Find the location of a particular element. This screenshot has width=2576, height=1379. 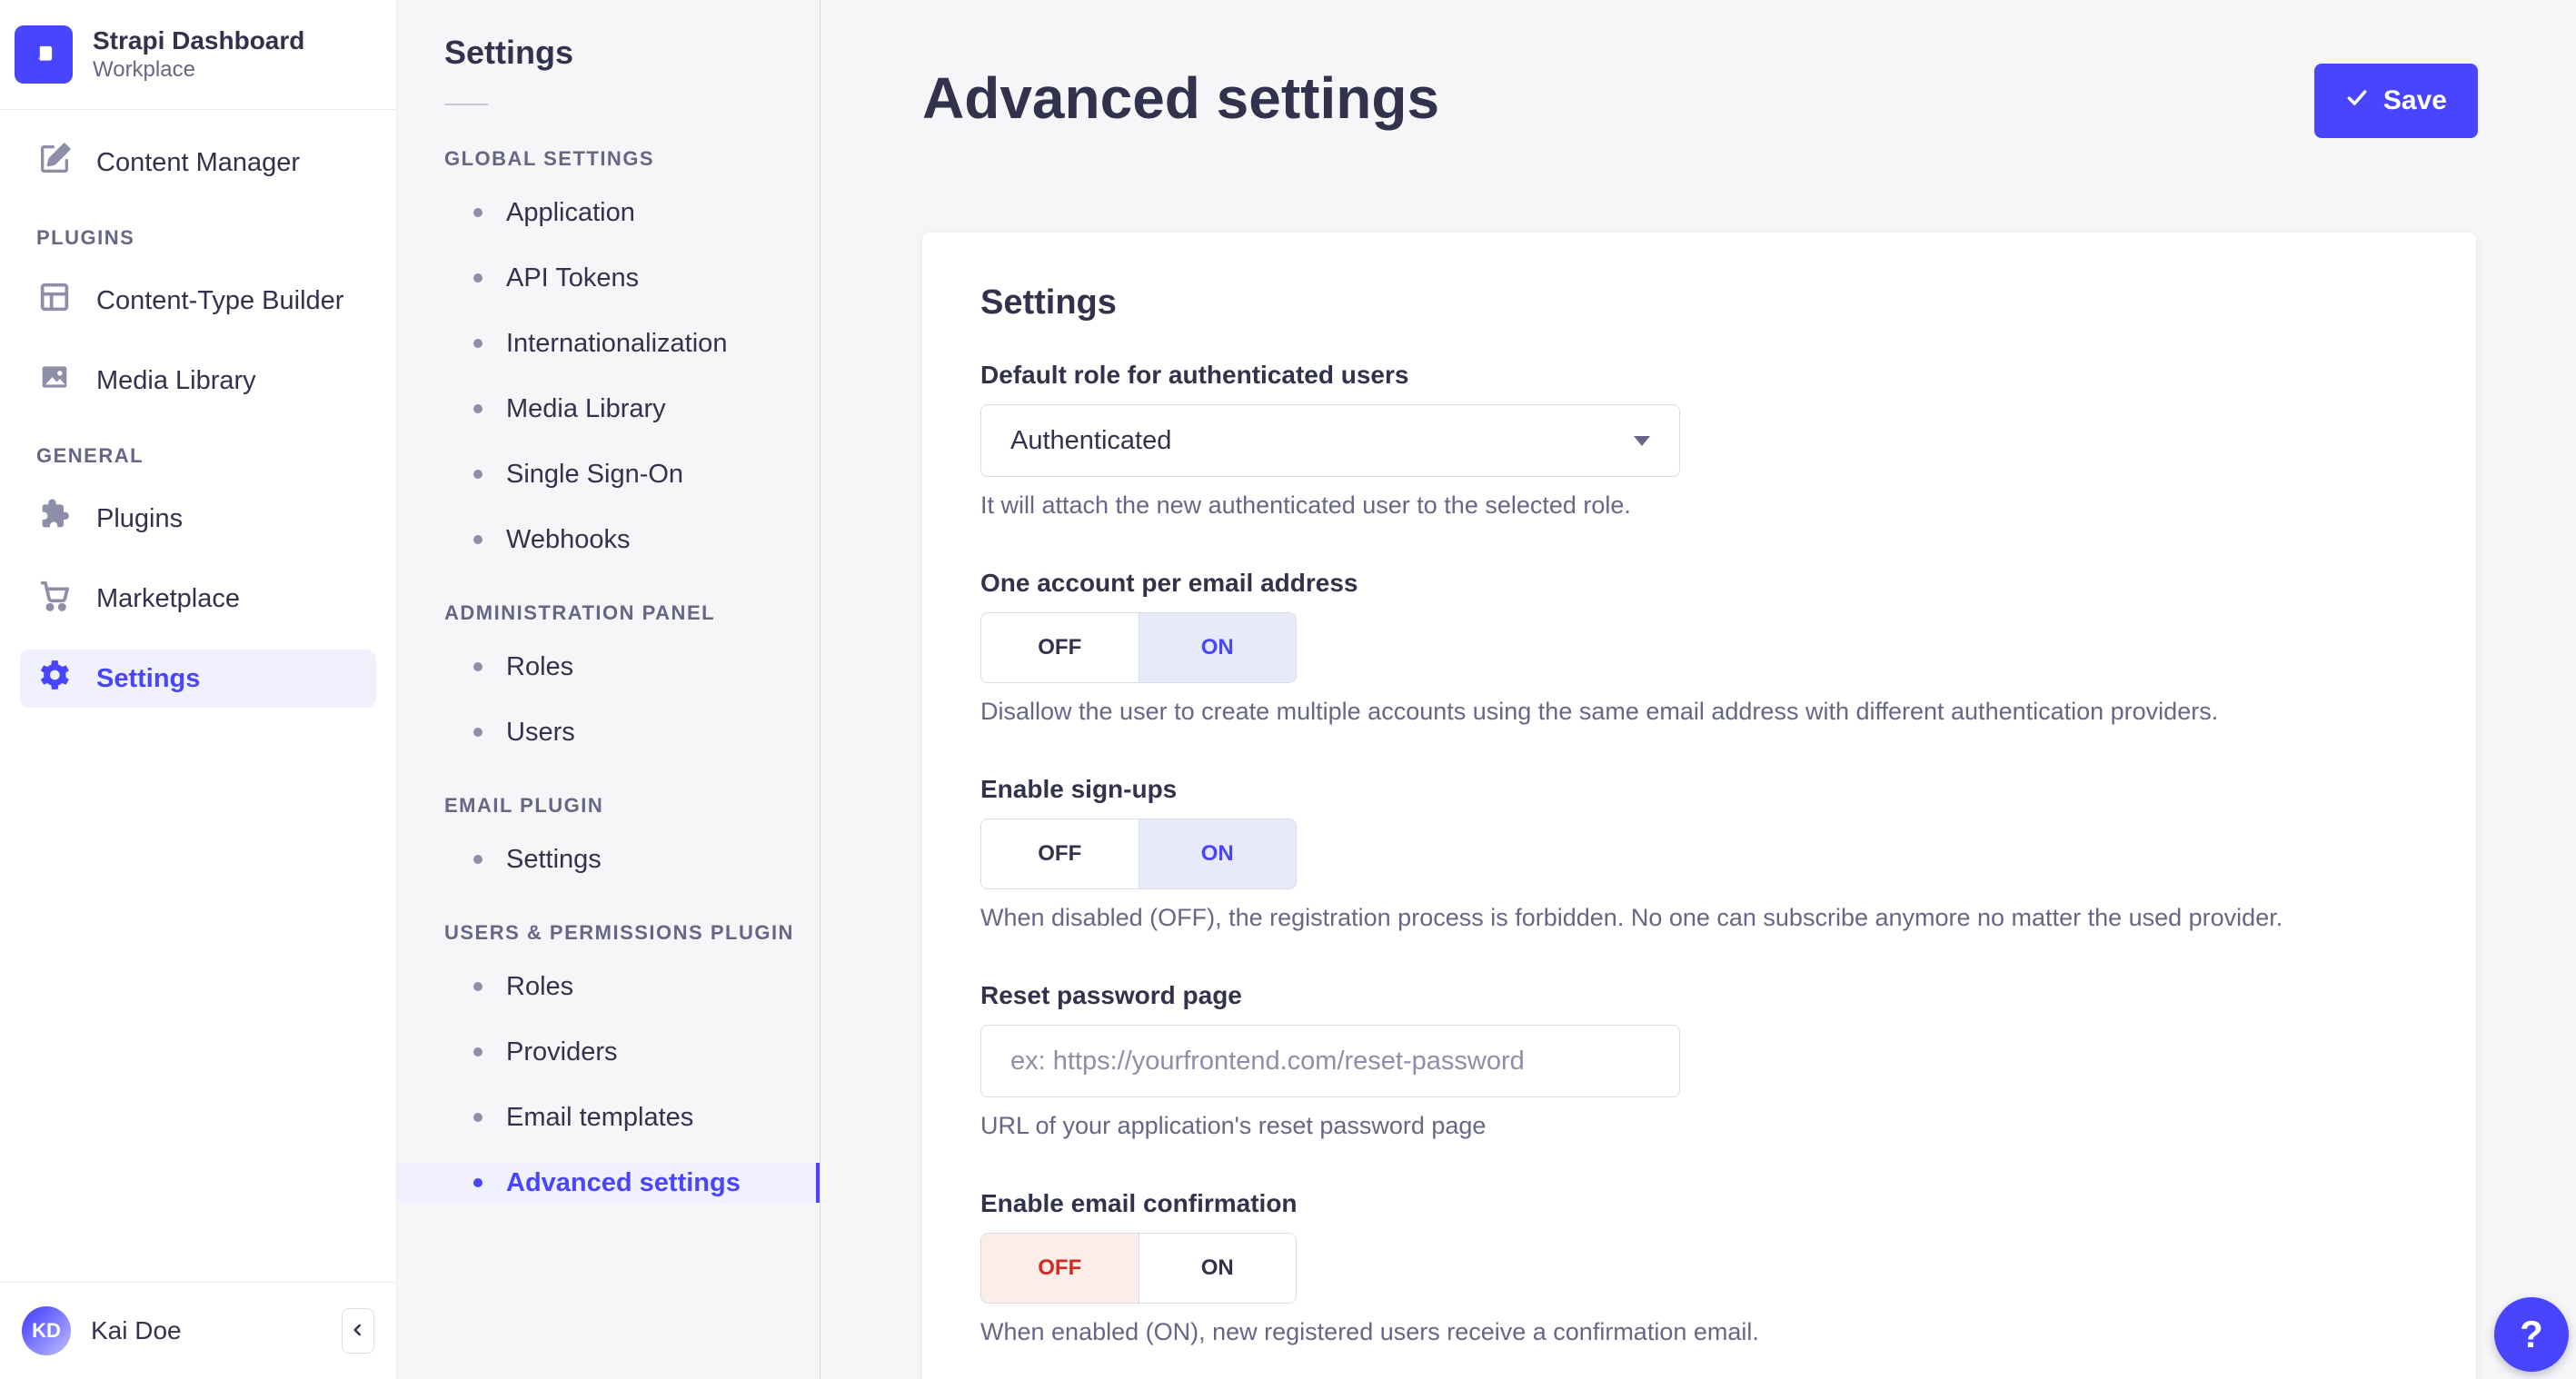

subnav-item-label: Advanced settings is located at coordinates (624, 1182).